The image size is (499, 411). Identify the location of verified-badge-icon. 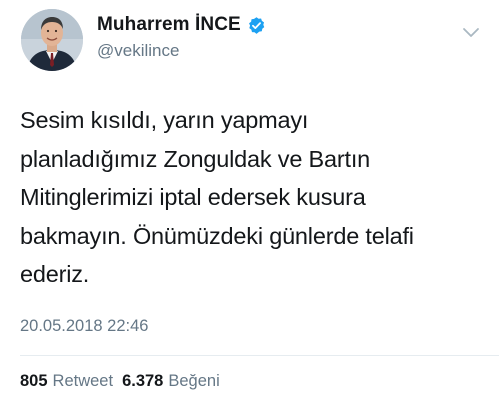
(256, 25).